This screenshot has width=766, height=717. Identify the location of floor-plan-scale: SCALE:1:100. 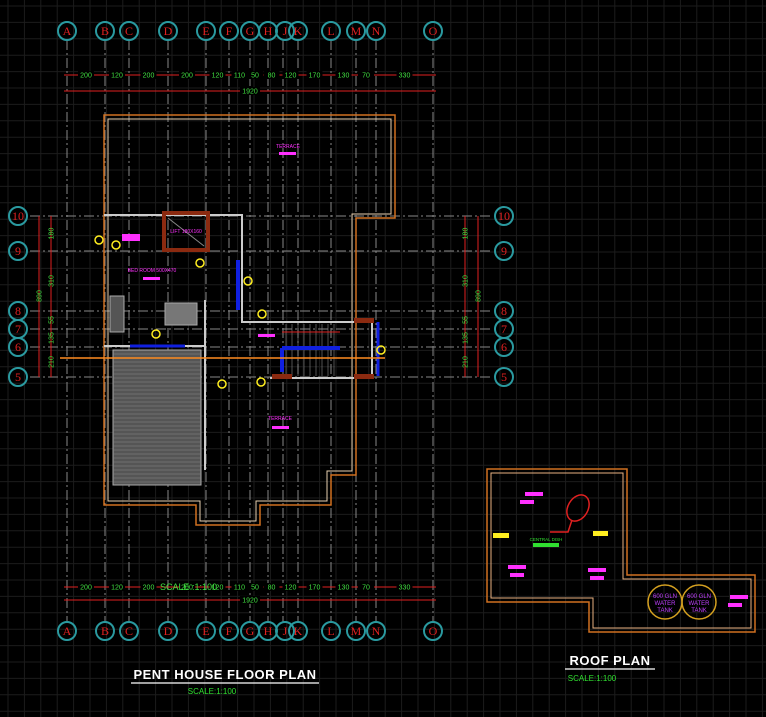
(212, 691).